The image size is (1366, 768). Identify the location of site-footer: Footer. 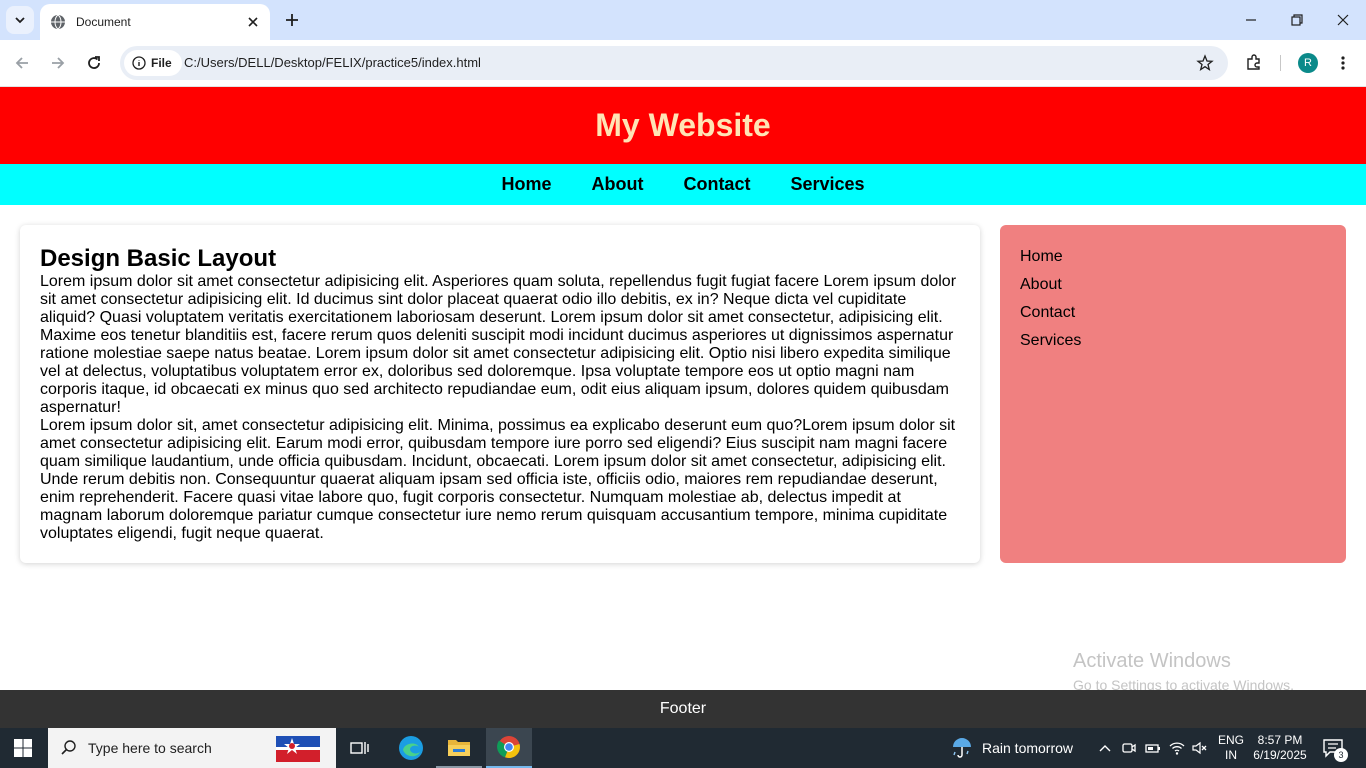
(683, 709).